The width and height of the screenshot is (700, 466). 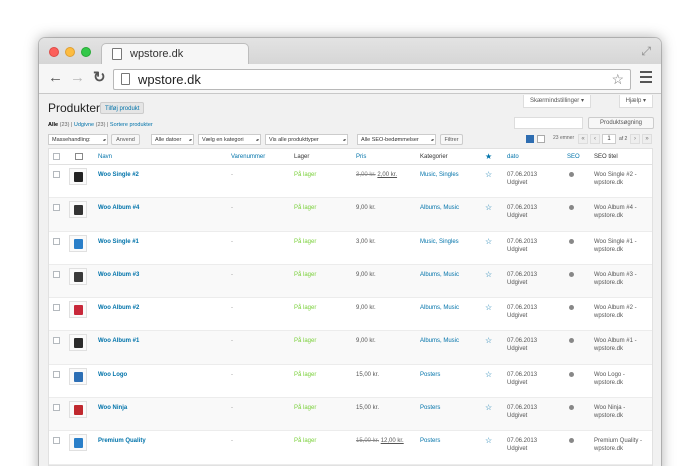 I want to click on product-date: 07.06.2013 Udgivet, so click(x=522, y=345).